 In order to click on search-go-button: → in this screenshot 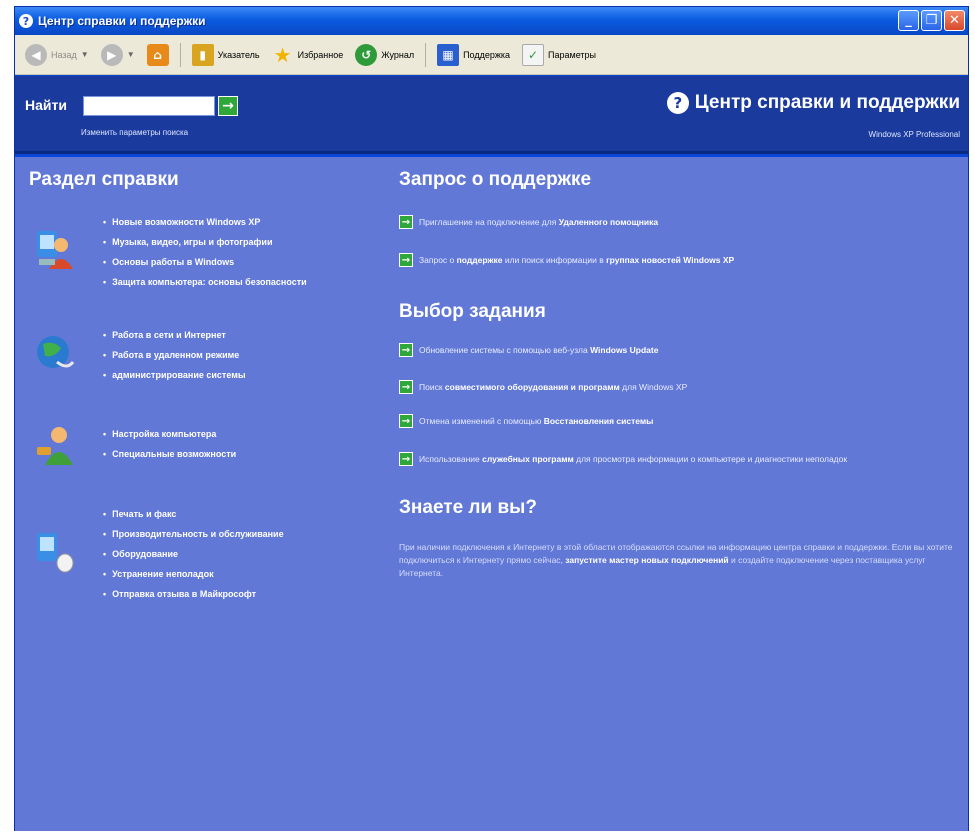, I will do `click(228, 106)`.